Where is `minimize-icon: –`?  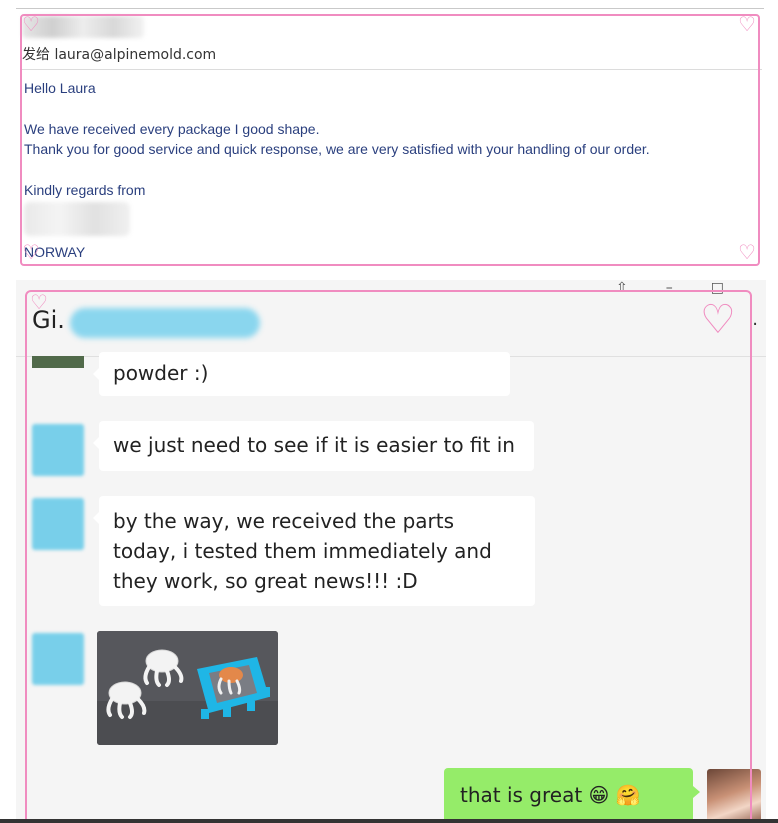
minimize-icon: – is located at coordinates (669, 288).